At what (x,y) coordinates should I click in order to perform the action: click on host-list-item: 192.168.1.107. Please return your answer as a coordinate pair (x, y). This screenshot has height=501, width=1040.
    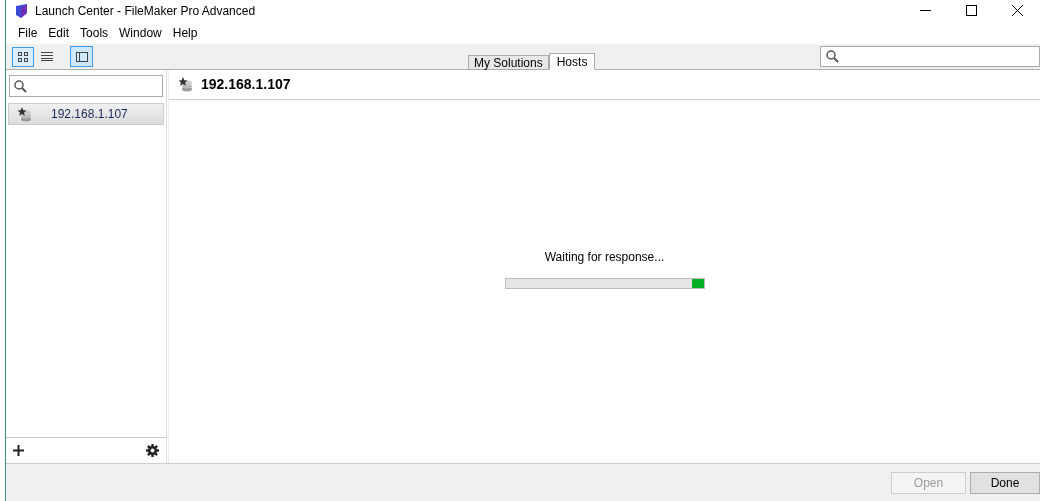
    Looking at the image, I should click on (86, 114).